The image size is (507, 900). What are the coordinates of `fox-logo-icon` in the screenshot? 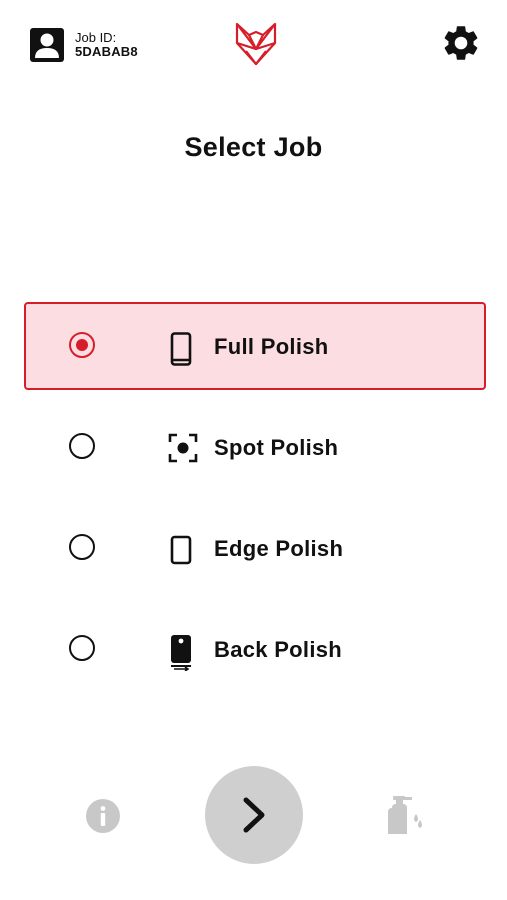 It's located at (256, 46).